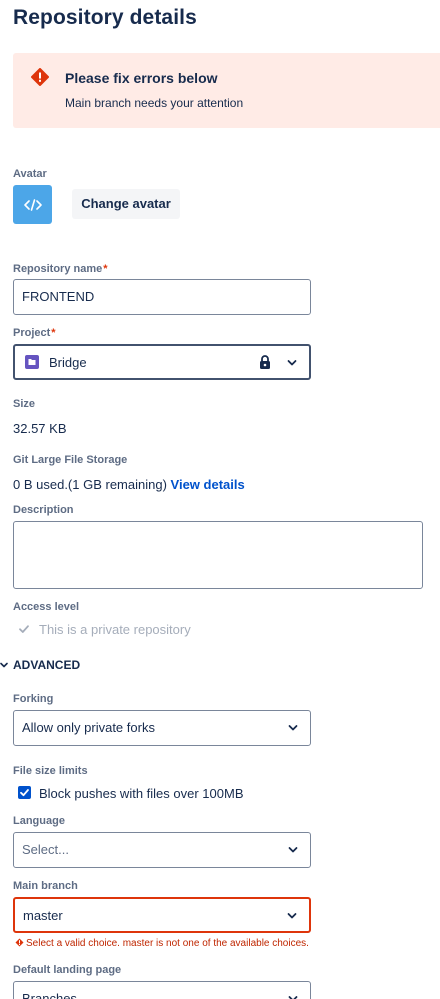  Describe the element at coordinates (24, 404) in the screenshot. I see `size-label: Size` at that location.